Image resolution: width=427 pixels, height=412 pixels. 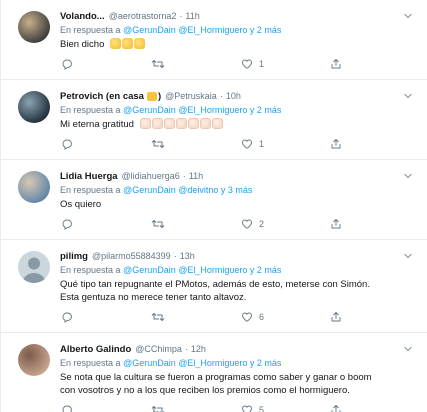 I want to click on user-handle: @CChimpa, so click(x=158, y=349).